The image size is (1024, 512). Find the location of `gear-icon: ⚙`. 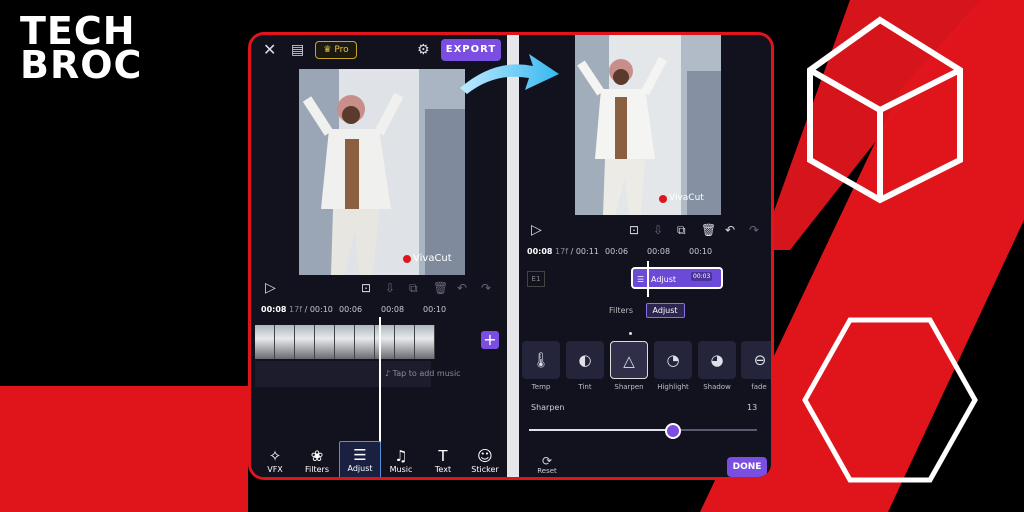

gear-icon: ⚙ is located at coordinates (423, 50).